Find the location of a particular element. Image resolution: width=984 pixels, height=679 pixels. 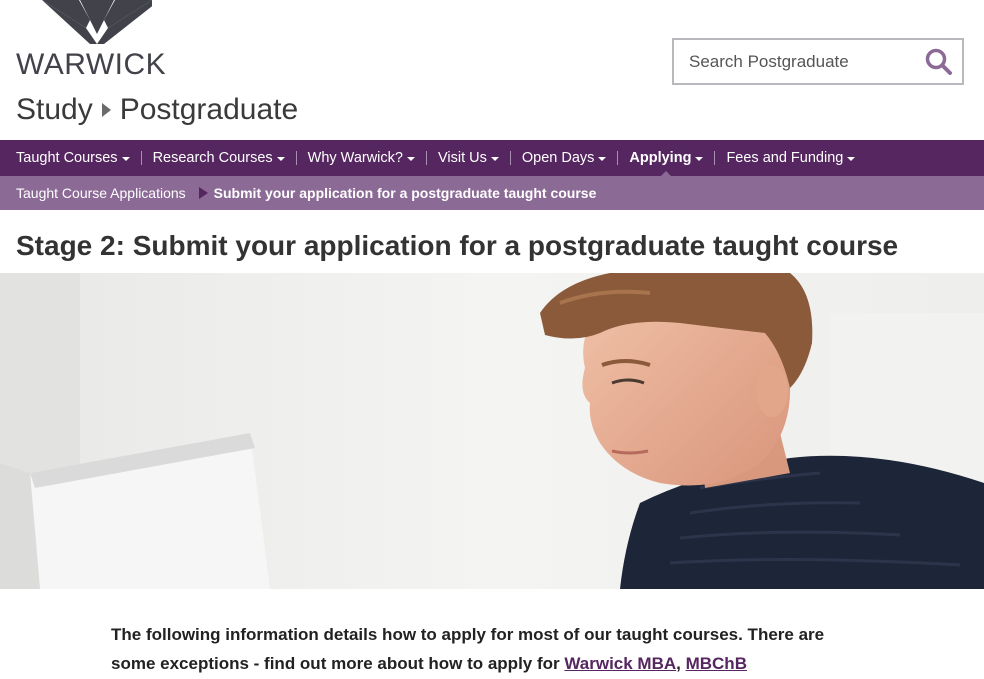

nav-why-warwick: Why Warwick? is located at coordinates (361, 158).